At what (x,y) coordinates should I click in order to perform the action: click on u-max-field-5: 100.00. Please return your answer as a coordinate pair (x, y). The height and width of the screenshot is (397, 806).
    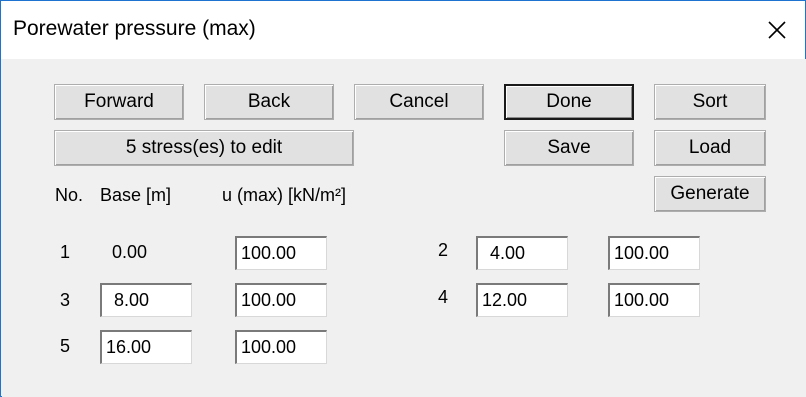
    Looking at the image, I should click on (281, 347).